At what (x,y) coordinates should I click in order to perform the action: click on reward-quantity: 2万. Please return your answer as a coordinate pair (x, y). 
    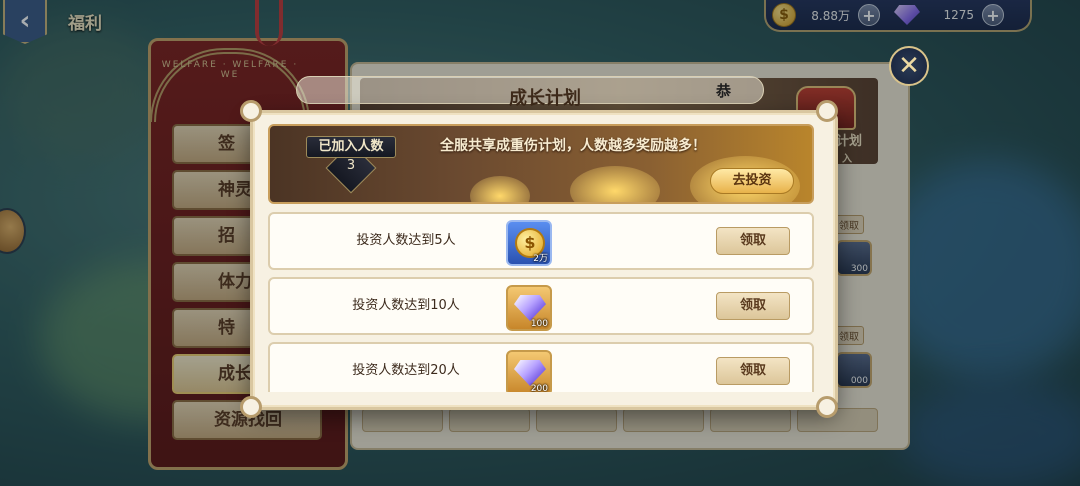
    Looking at the image, I should click on (540, 259).